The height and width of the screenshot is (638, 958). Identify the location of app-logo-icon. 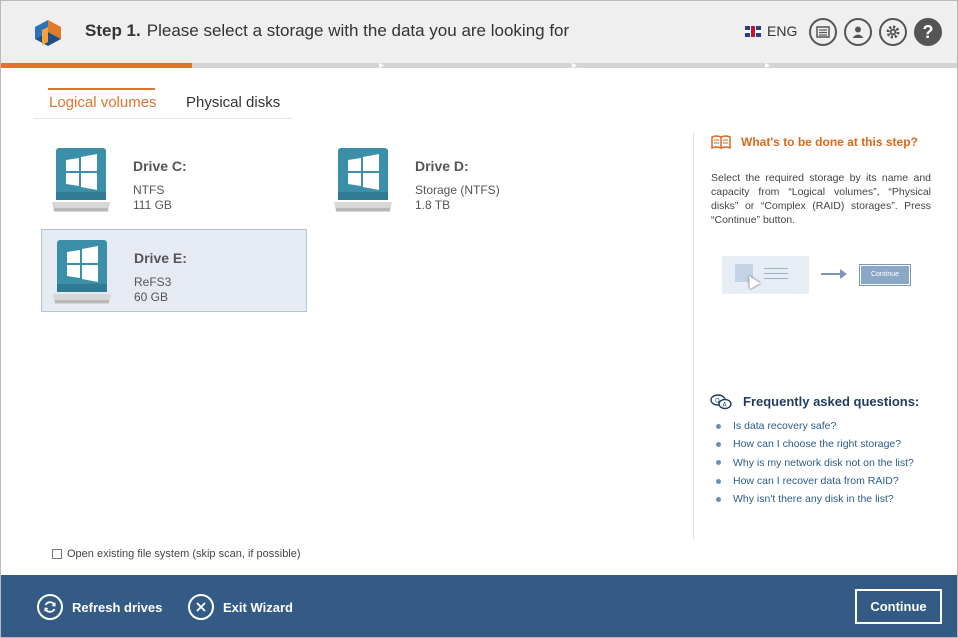
(48, 33).